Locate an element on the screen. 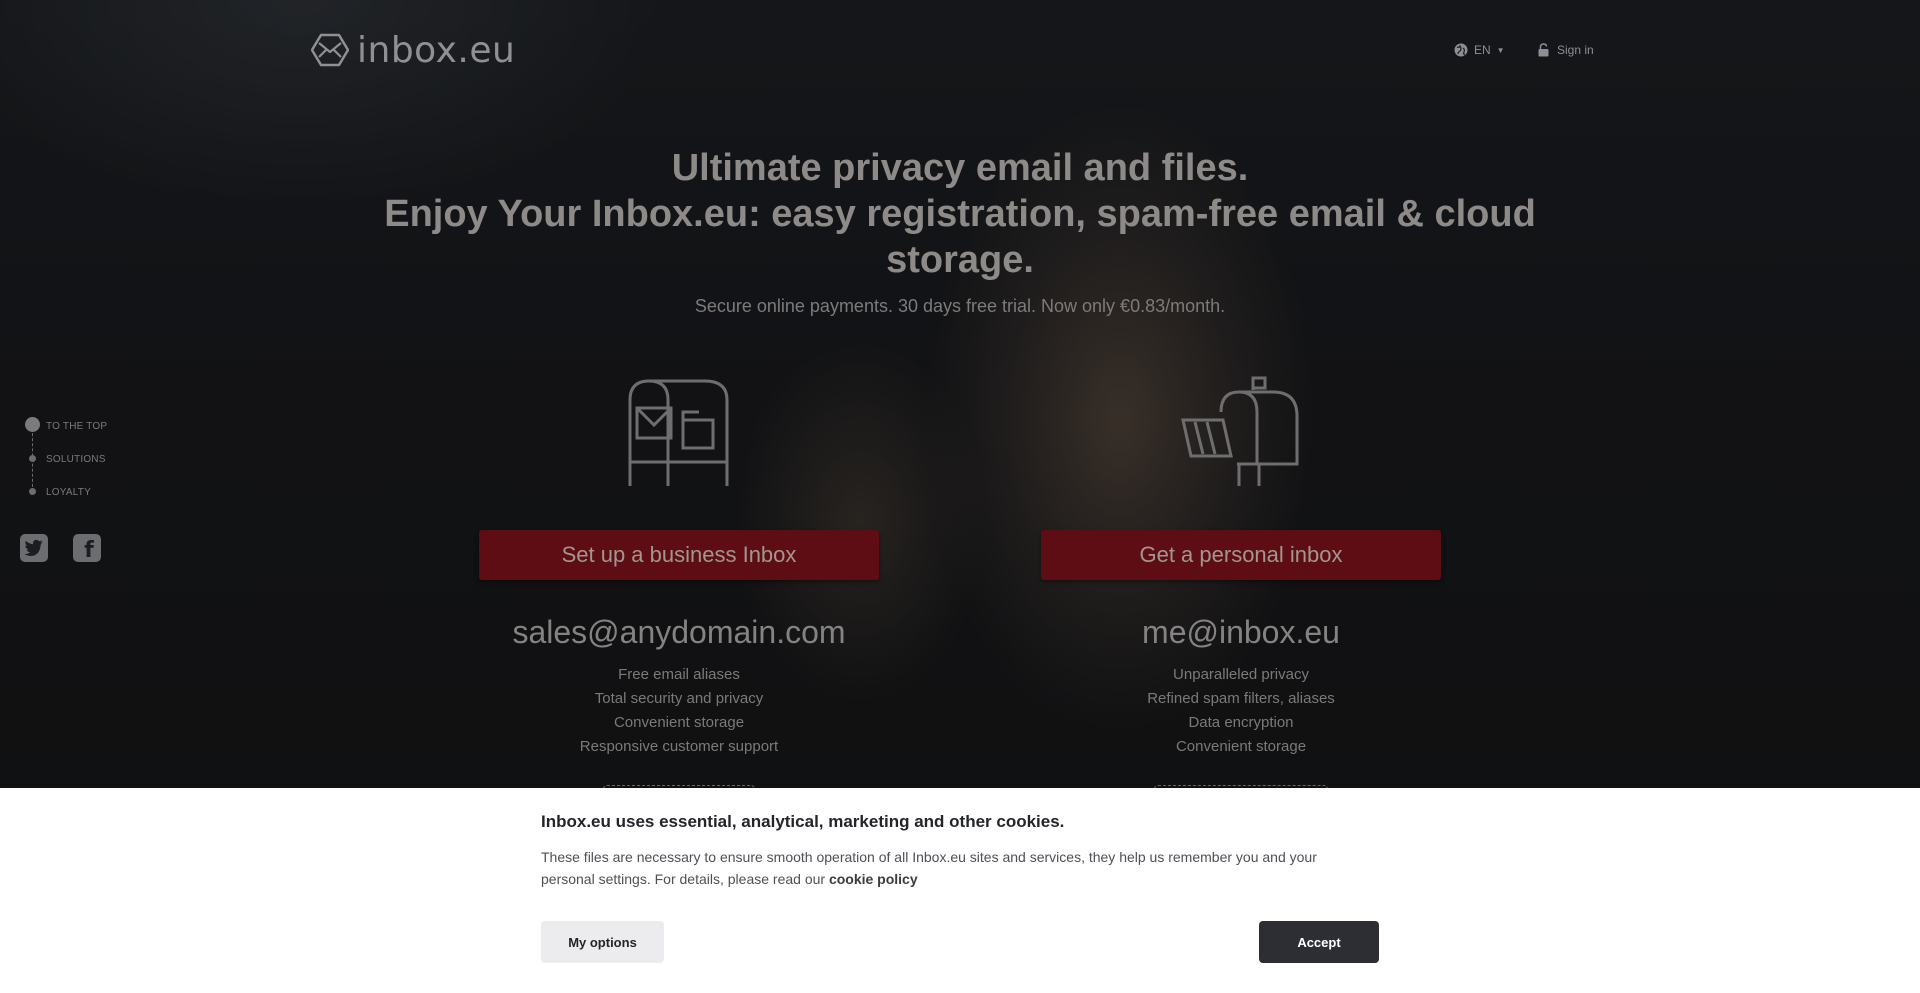  business-inbox-button: Set up a business Inbox is located at coordinates (679, 555).